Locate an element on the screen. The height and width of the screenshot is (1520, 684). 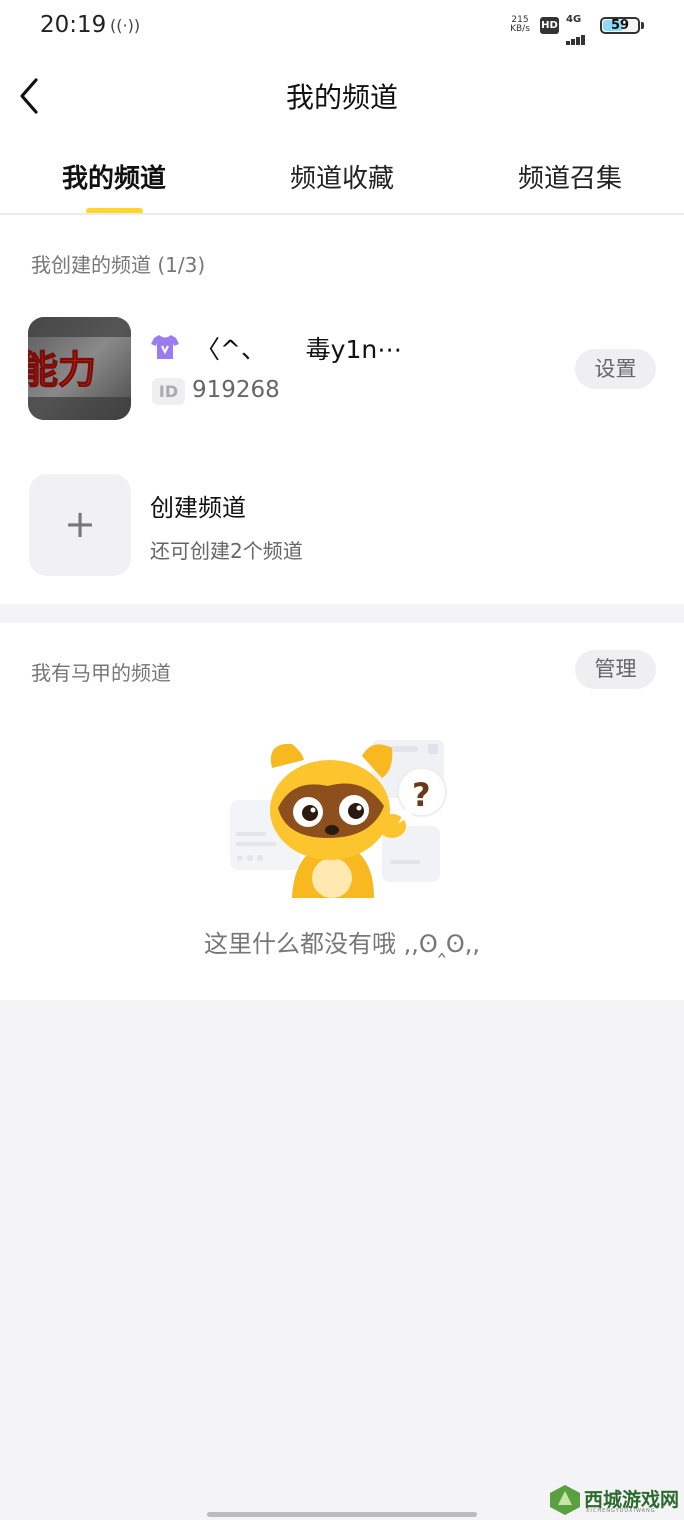
settings-button: 设置 is located at coordinates (615, 369).